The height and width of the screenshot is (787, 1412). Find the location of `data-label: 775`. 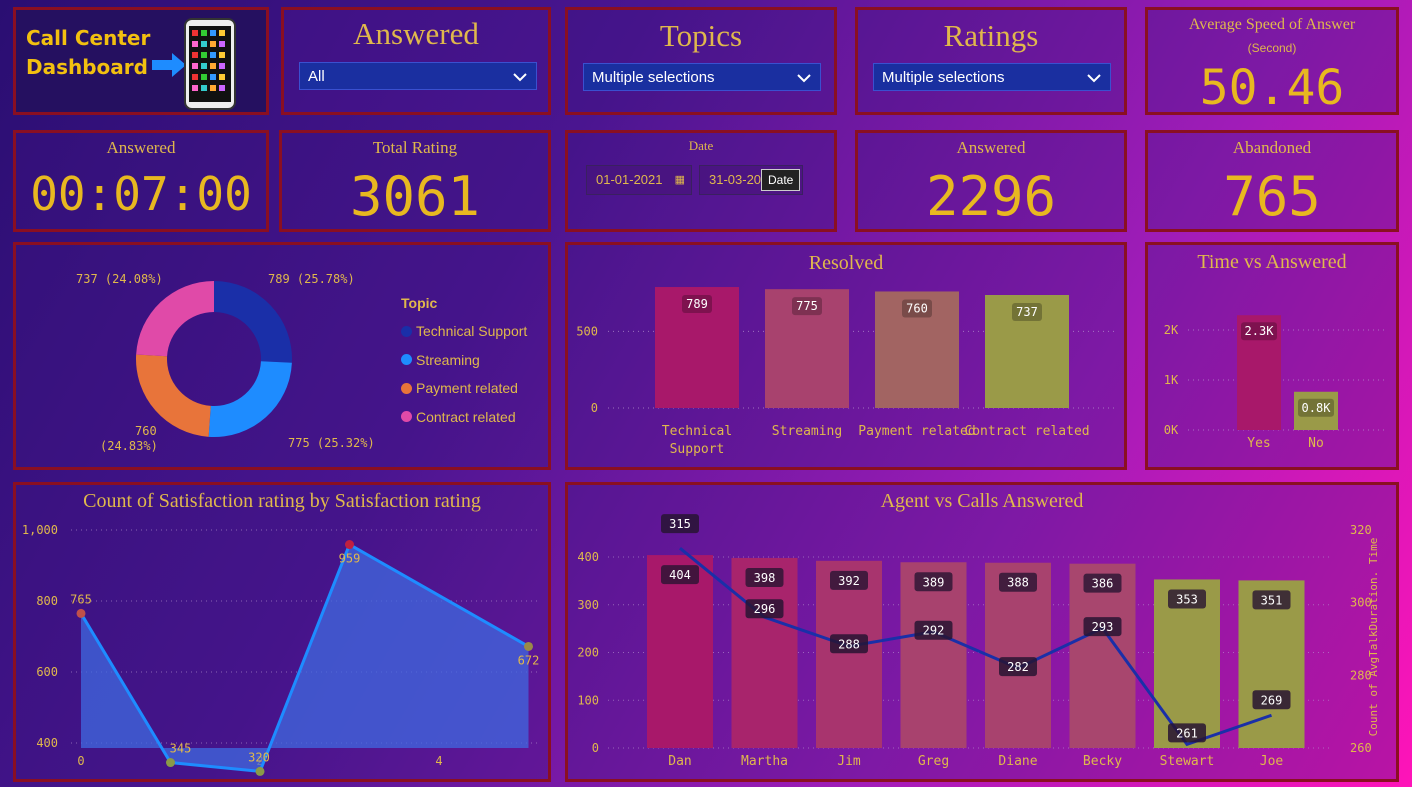

data-label: 775 is located at coordinates (807, 306).